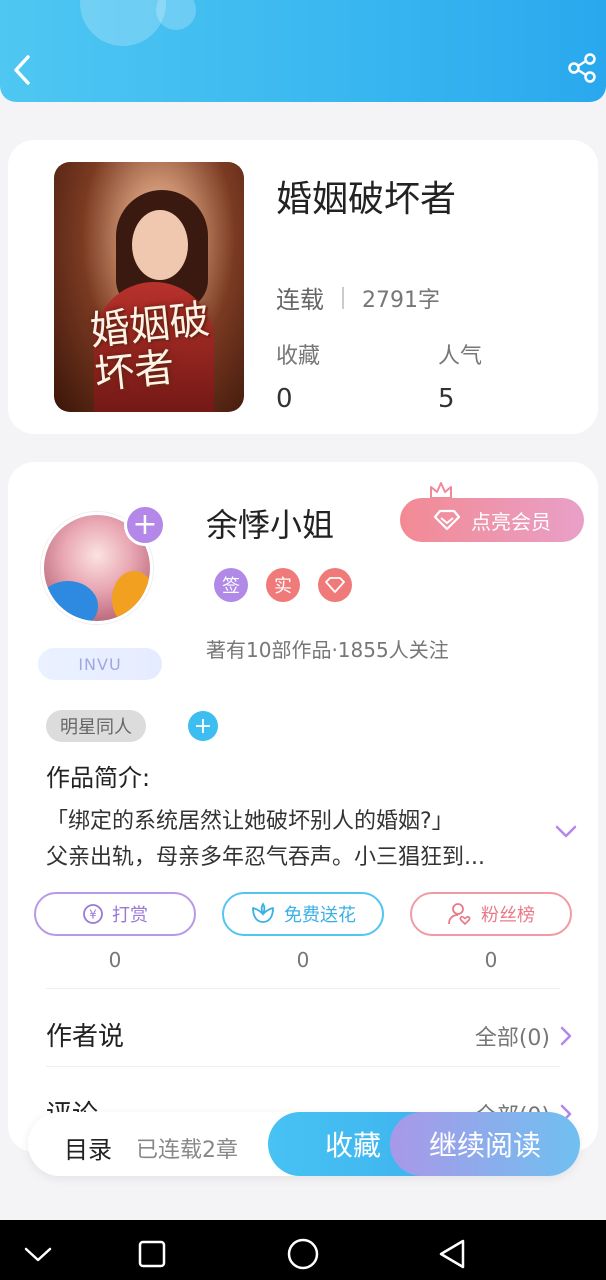 The width and height of the screenshot is (606, 1280). I want to click on cover-figure, so click(160, 245).